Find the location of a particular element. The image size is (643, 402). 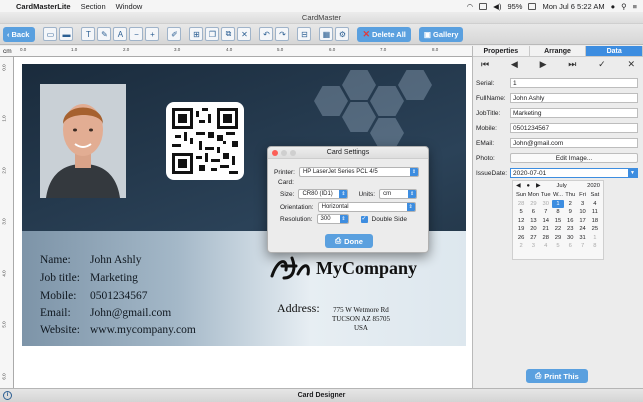

wifi-icon: ◠ is located at coordinates (470, 6).